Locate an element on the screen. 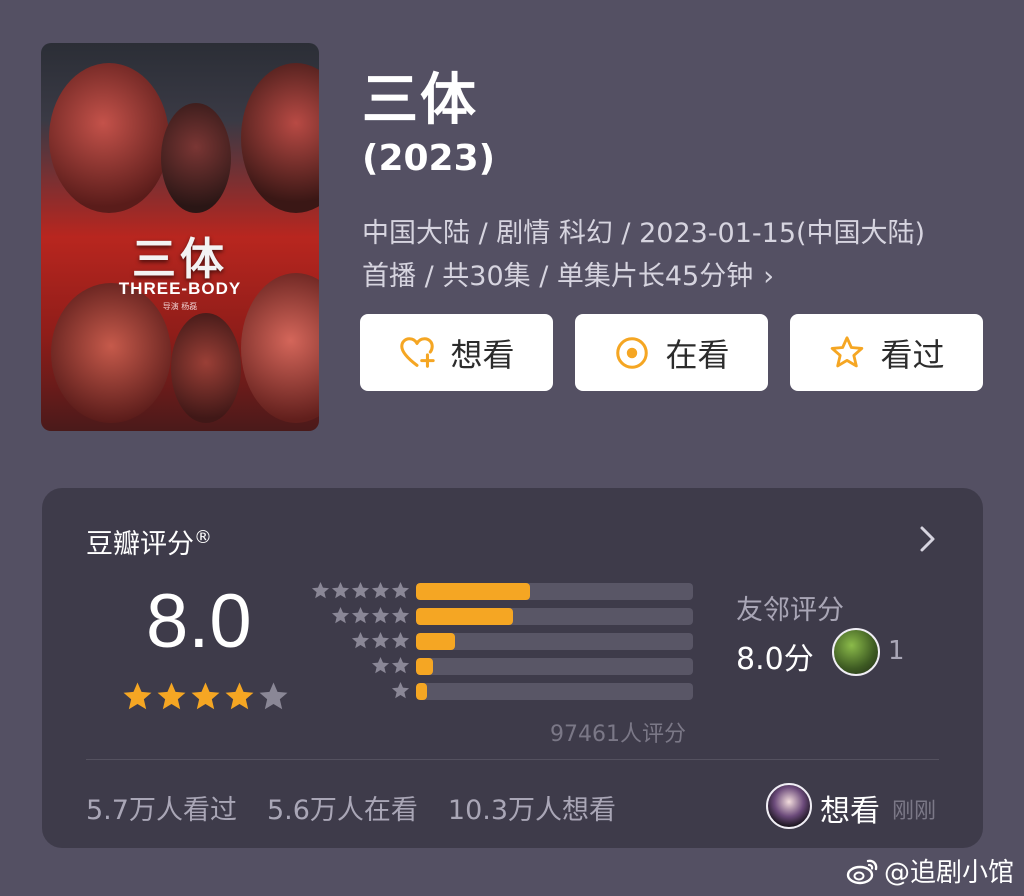 This screenshot has height=896, width=1024. want-to-watch-button: 想看 is located at coordinates (456, 352).